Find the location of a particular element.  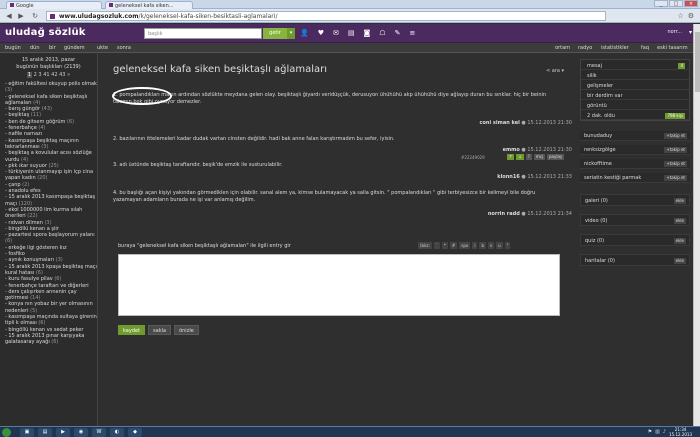

system-clock: 21:34 15.12.2013 is located at coordinates (680, 432).